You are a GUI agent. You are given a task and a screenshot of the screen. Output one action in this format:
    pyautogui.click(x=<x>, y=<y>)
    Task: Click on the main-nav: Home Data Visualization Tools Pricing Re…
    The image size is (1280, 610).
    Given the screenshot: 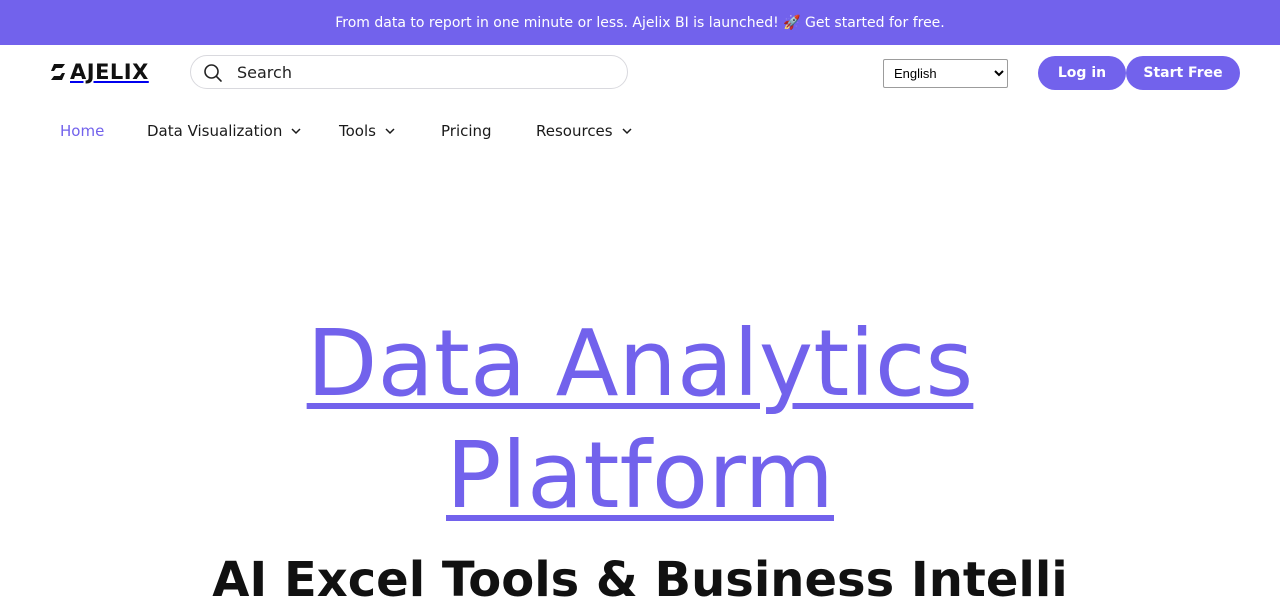 What is the action you would take?
    pyautogui.click(x=346, y=131)
    